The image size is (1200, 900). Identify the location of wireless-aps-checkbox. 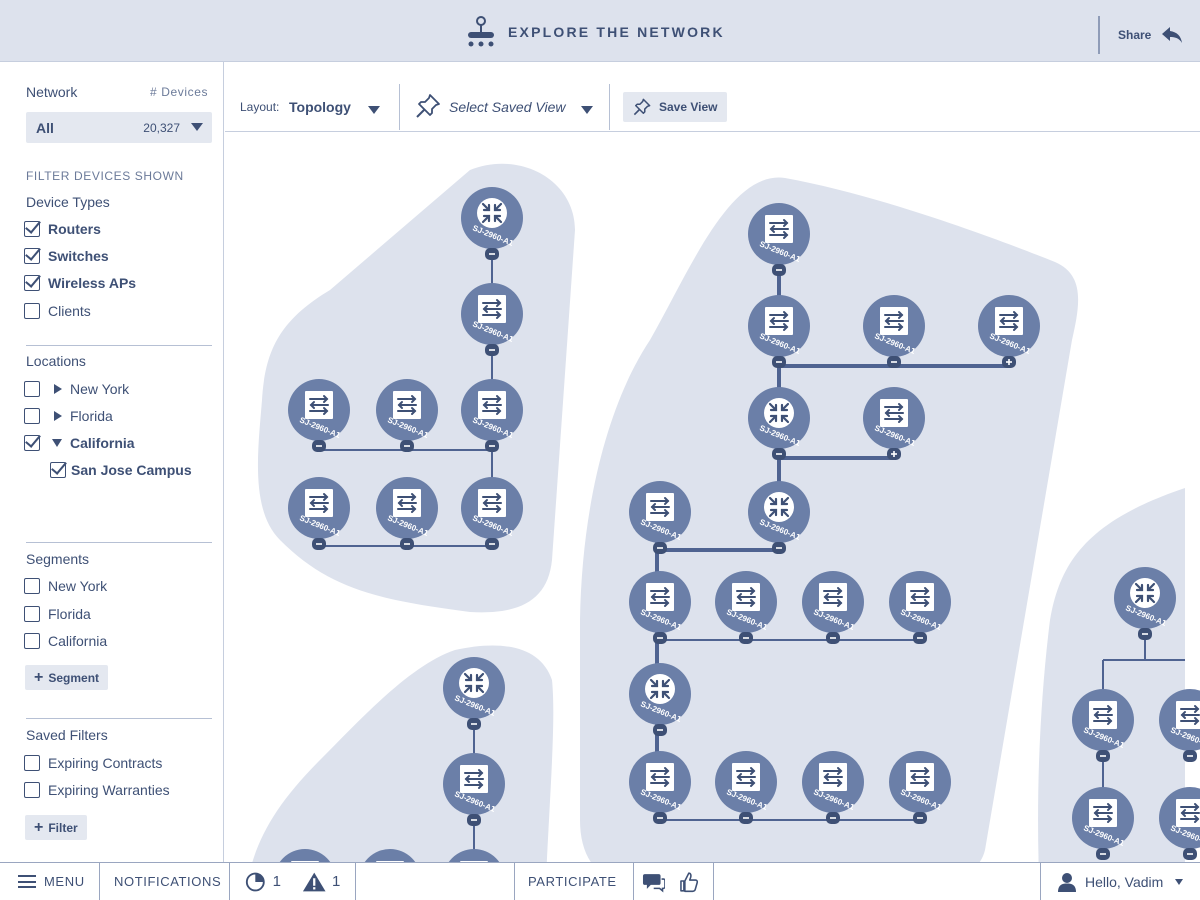
(32, 283).